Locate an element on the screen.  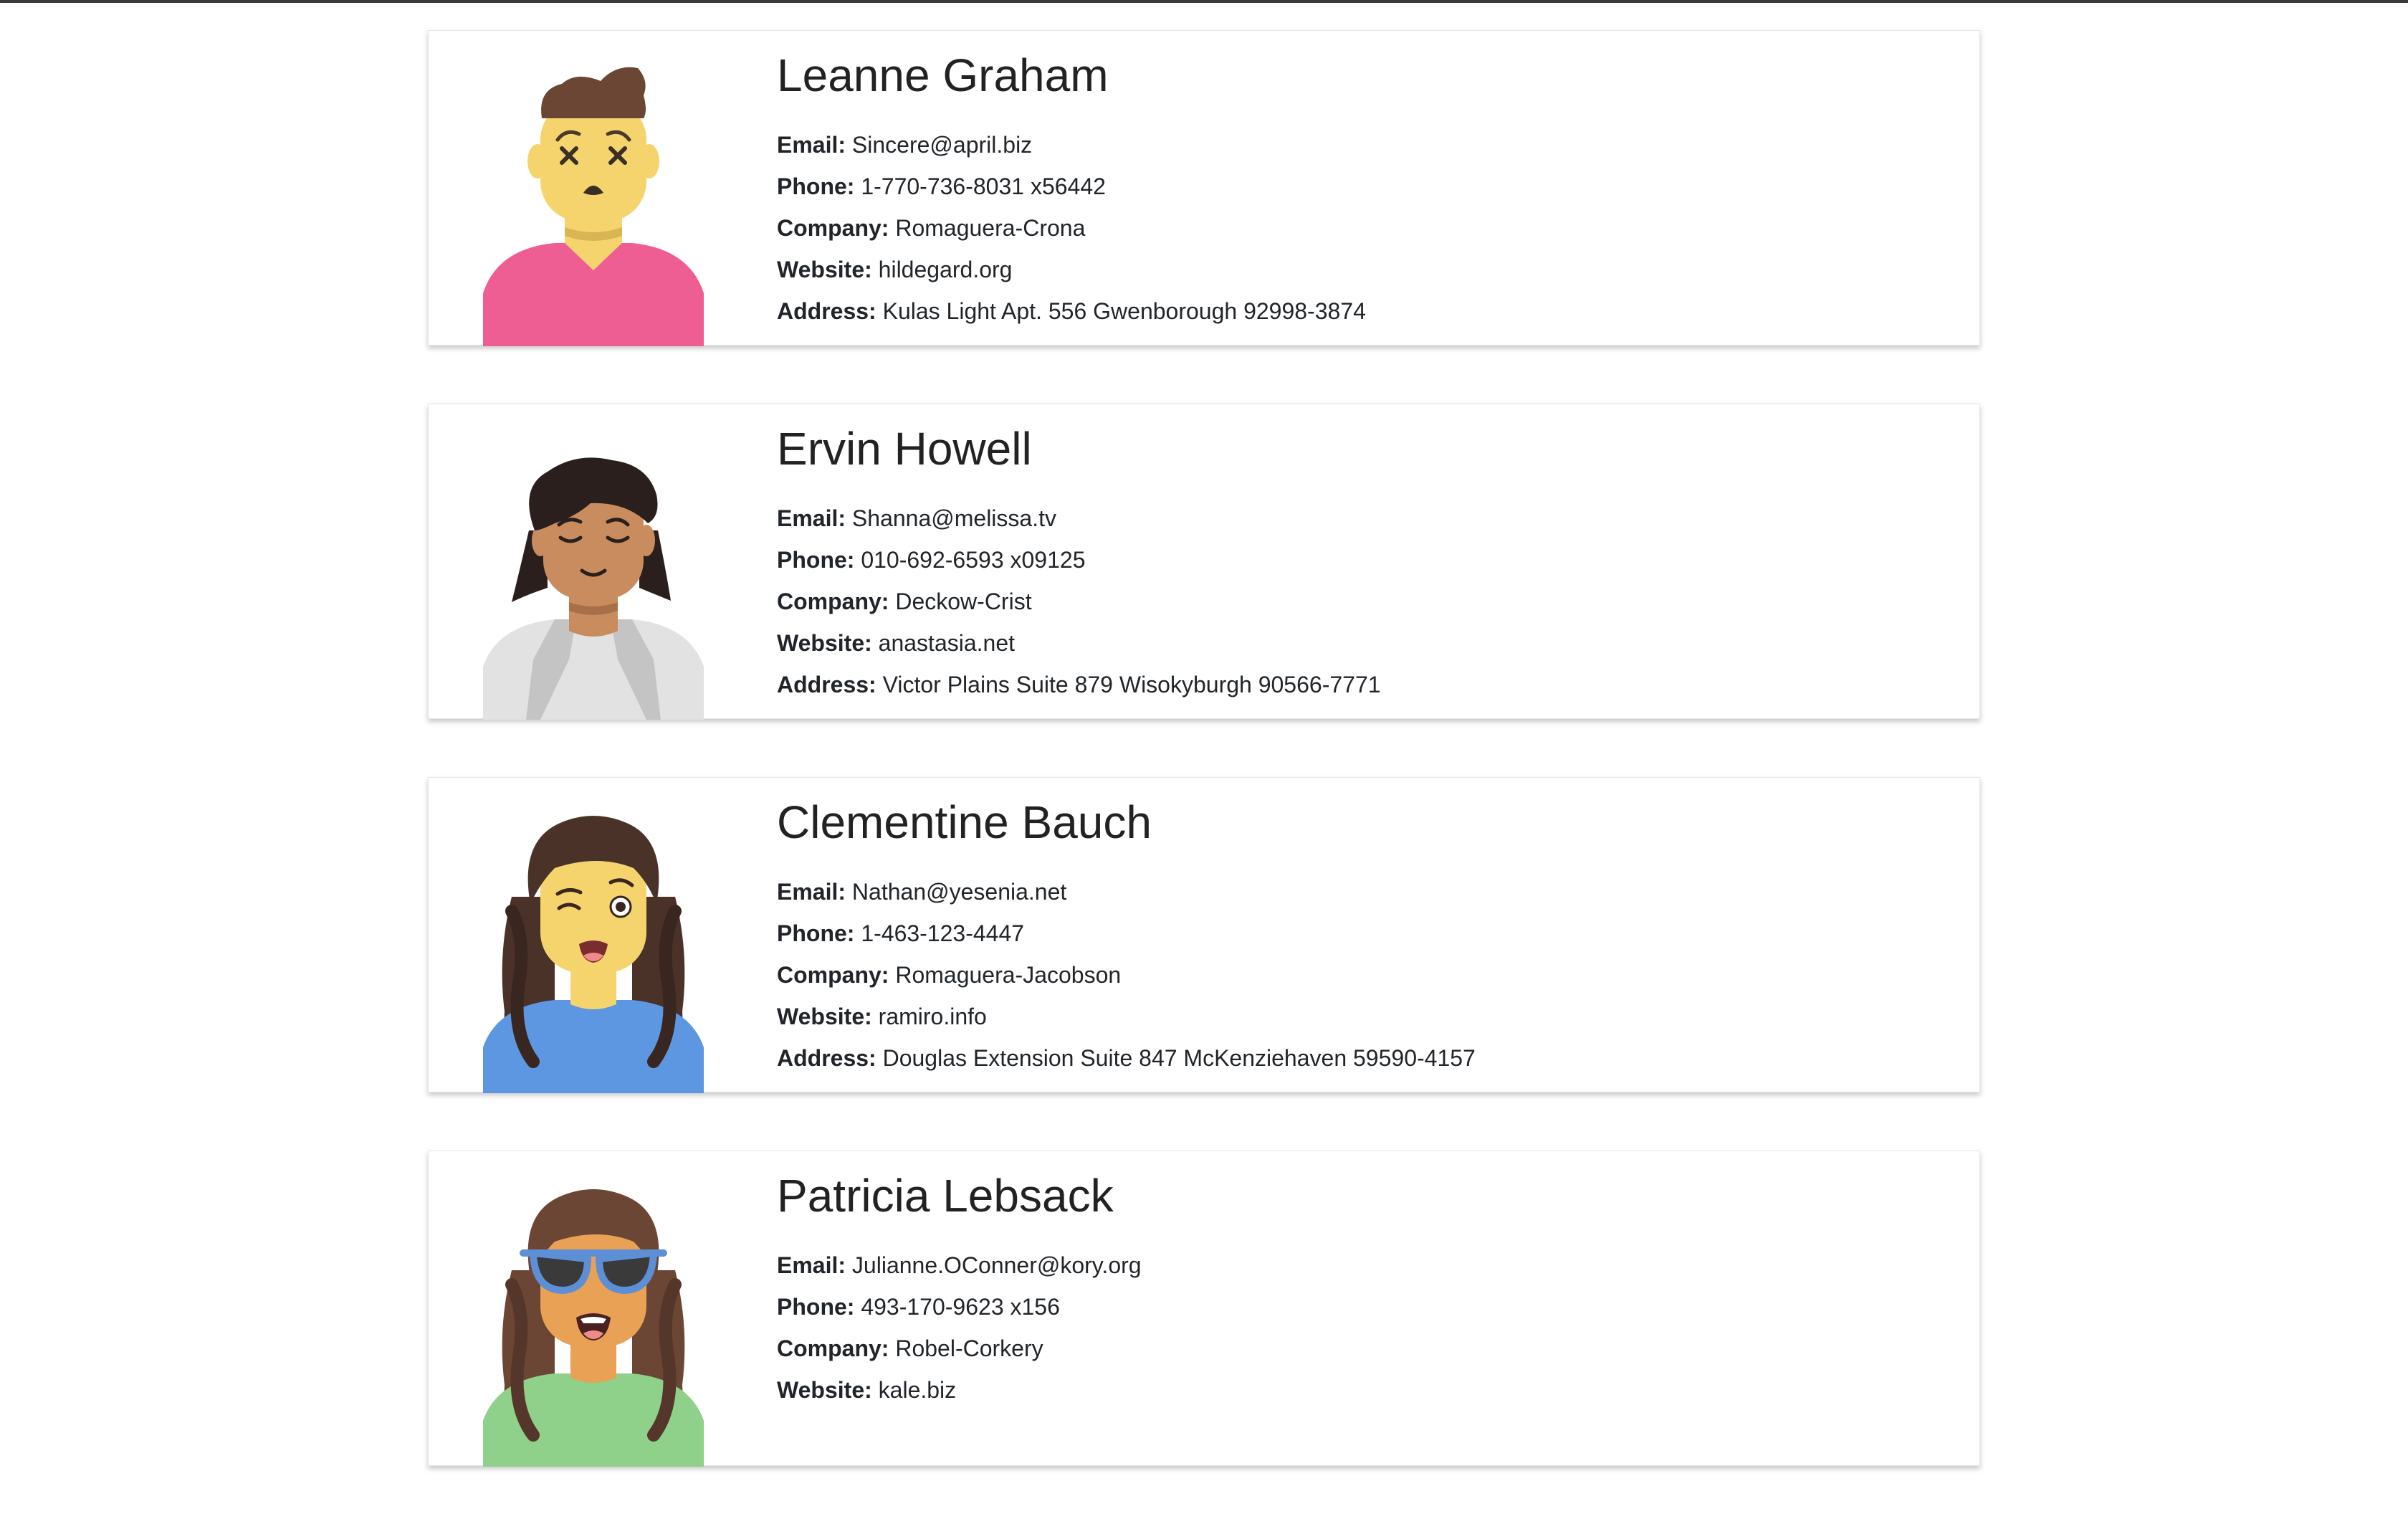
website-row: Website: hildegard.org is located at coordinates (1071, 269).